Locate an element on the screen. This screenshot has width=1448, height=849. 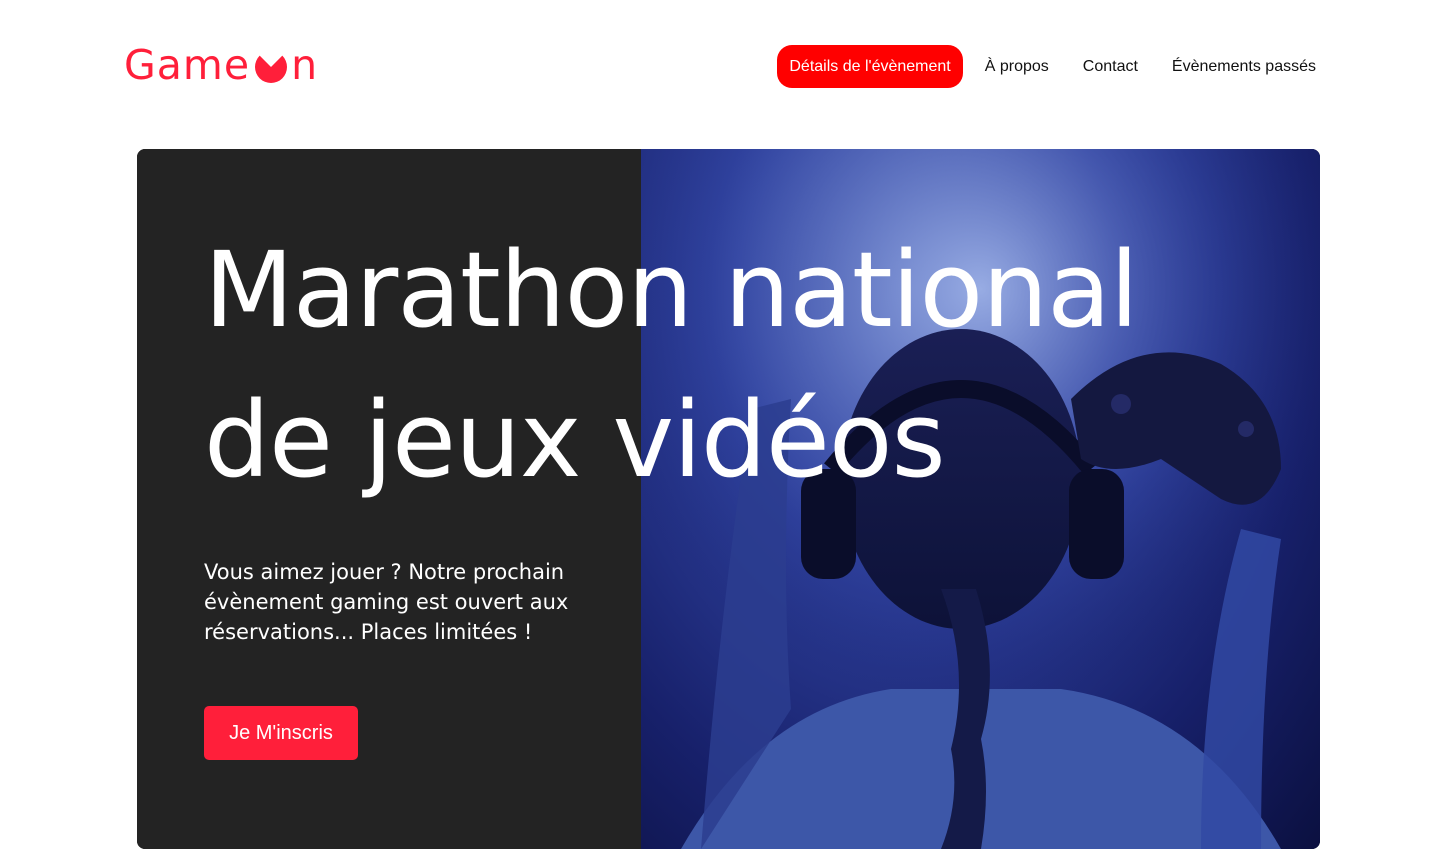
pacman-icon is located at coordinates (271, 69).